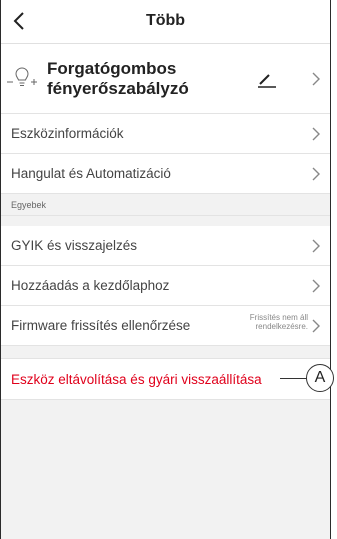  What do you see at coordinates (90, 285) in the screenshot?
I see `menu-item-label: Hozzáadás a kezdőlaphoz` at bounding box center [90, 285].